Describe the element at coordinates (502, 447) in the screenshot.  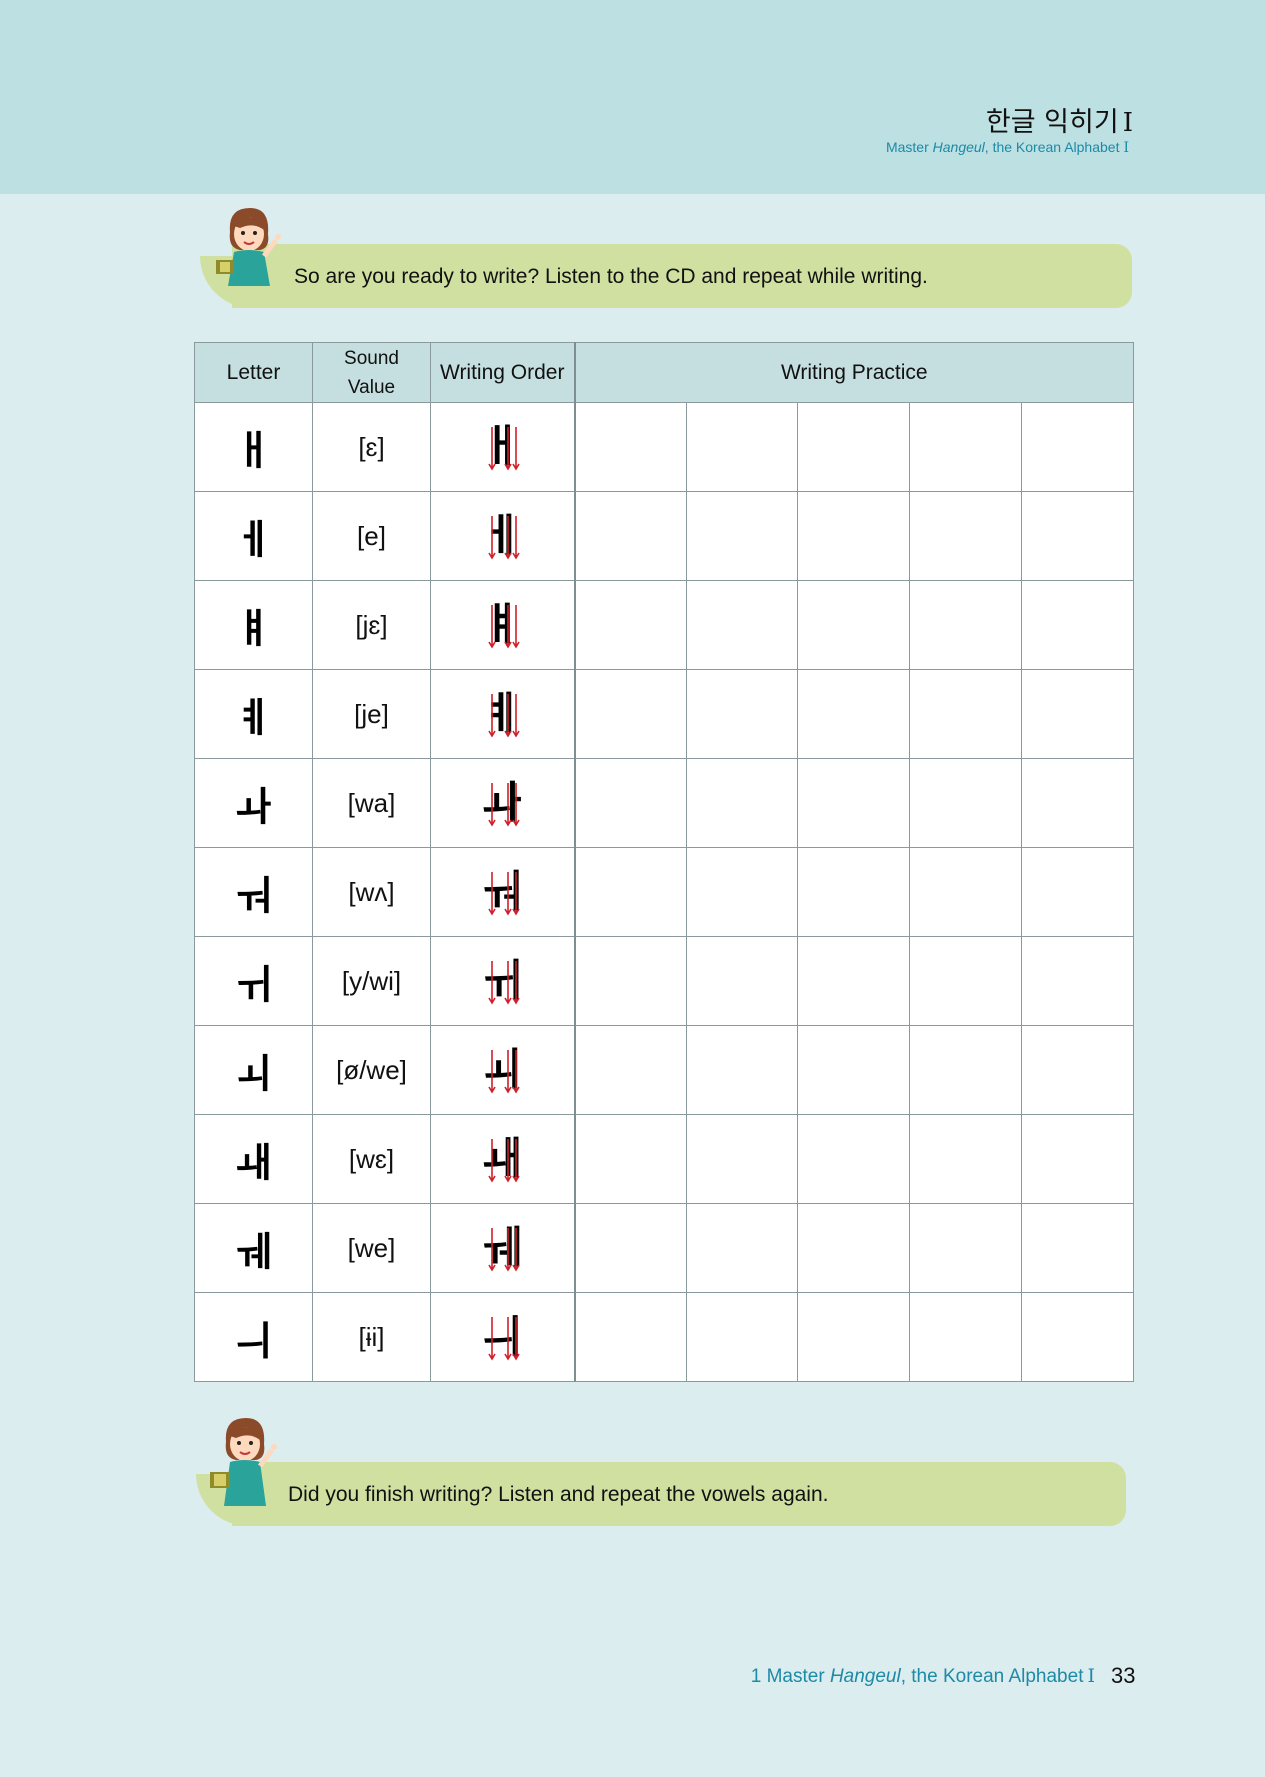
I see `writing-order-cell: ㅐ` at that location.